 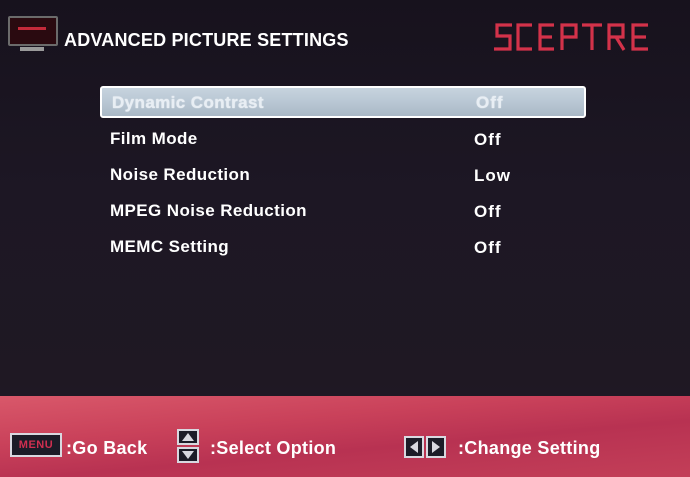 I want to click on tv-icon, so click(x=32, y=34).